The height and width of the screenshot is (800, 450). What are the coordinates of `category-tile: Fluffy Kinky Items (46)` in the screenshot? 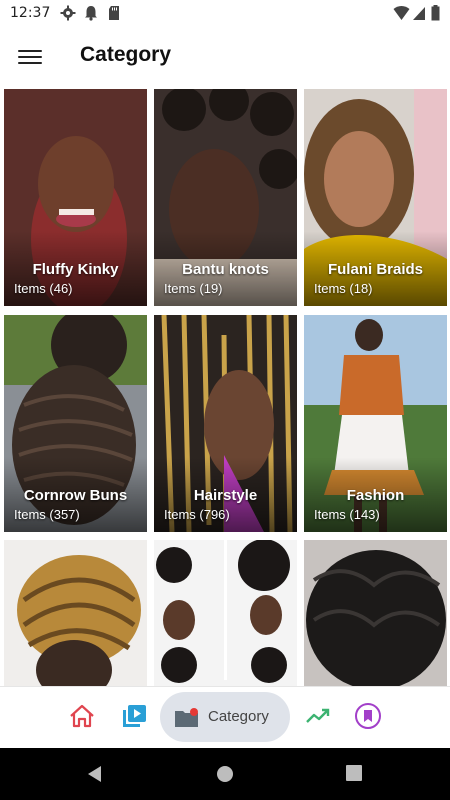 It's located at (75, 197).